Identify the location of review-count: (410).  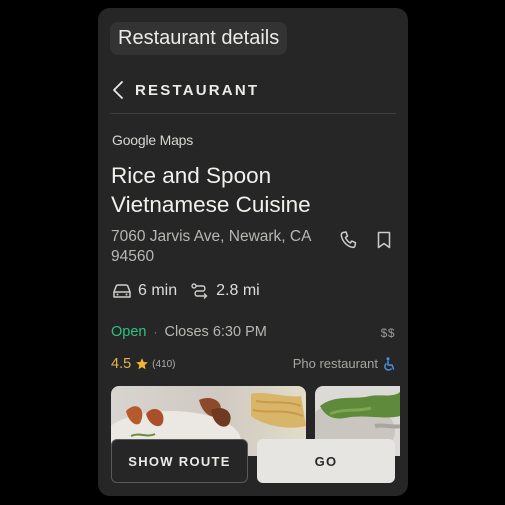
(164, 364).